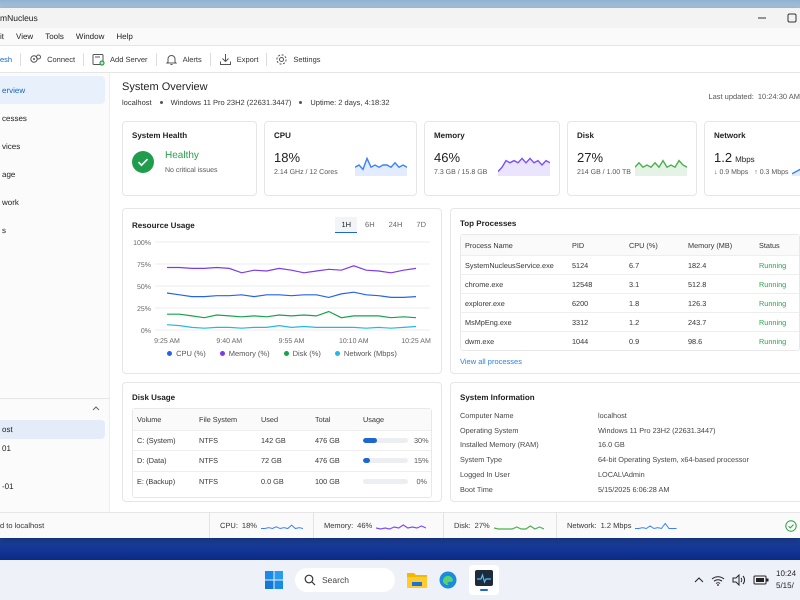  I want to click on taskbar-app-button, so click(484, 580).